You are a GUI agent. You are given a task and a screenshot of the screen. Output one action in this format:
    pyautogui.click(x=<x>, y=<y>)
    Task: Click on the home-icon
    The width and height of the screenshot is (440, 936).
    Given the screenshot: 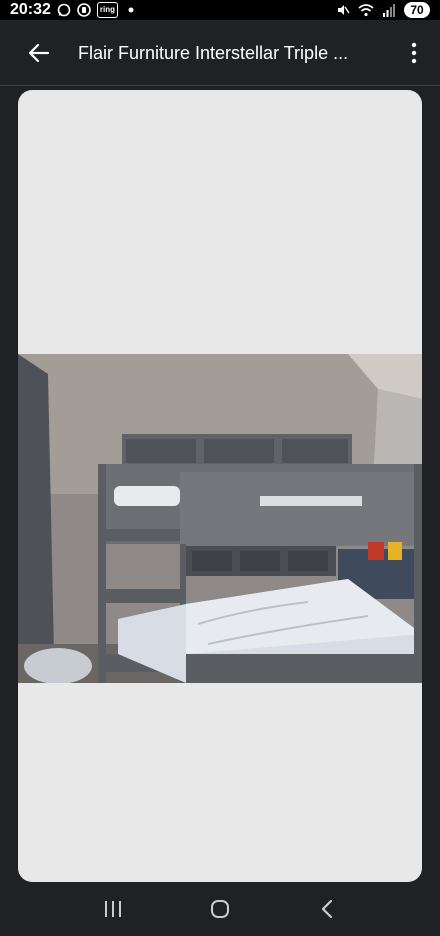 What is the action you would take?
    pyautogui.click(x=219, y=909)
    